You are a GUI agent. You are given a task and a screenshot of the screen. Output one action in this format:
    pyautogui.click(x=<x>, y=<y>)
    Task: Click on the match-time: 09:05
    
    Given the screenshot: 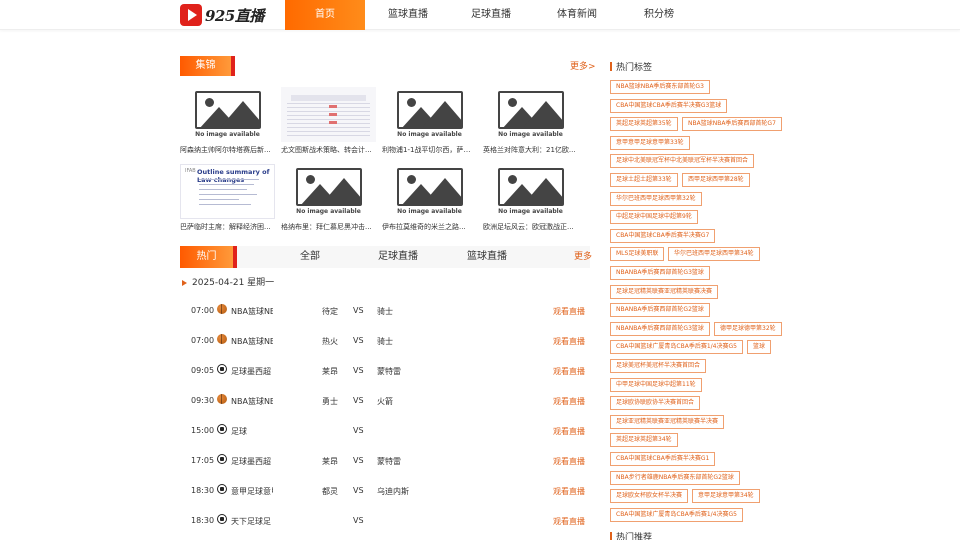 What is the action you would take?
    pyautogui.click(x=203, y=370)
    